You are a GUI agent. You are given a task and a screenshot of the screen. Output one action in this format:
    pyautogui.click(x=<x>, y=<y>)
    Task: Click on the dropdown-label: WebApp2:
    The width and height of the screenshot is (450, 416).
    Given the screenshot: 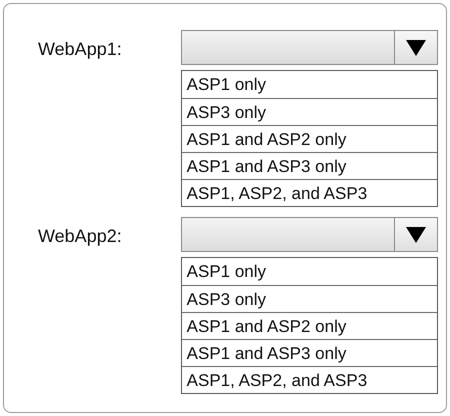 What is the action you would take?
    pyautogui.click(x=80, y=236)
    